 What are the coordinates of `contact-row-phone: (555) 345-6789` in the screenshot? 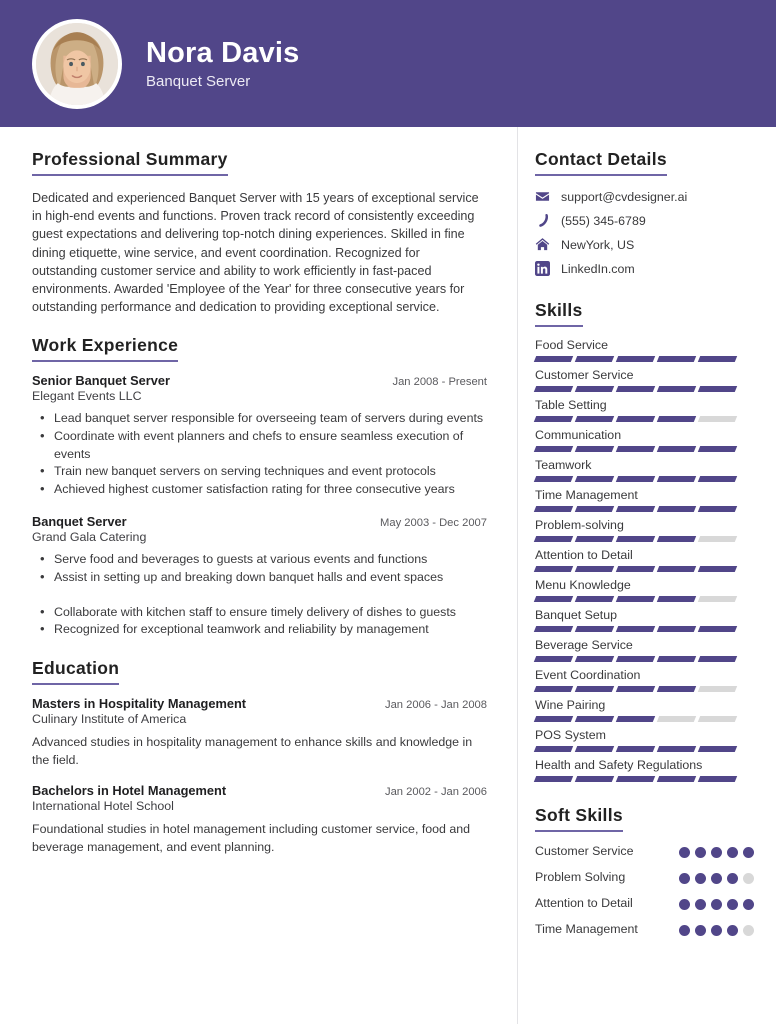 It's located at (644, 220).